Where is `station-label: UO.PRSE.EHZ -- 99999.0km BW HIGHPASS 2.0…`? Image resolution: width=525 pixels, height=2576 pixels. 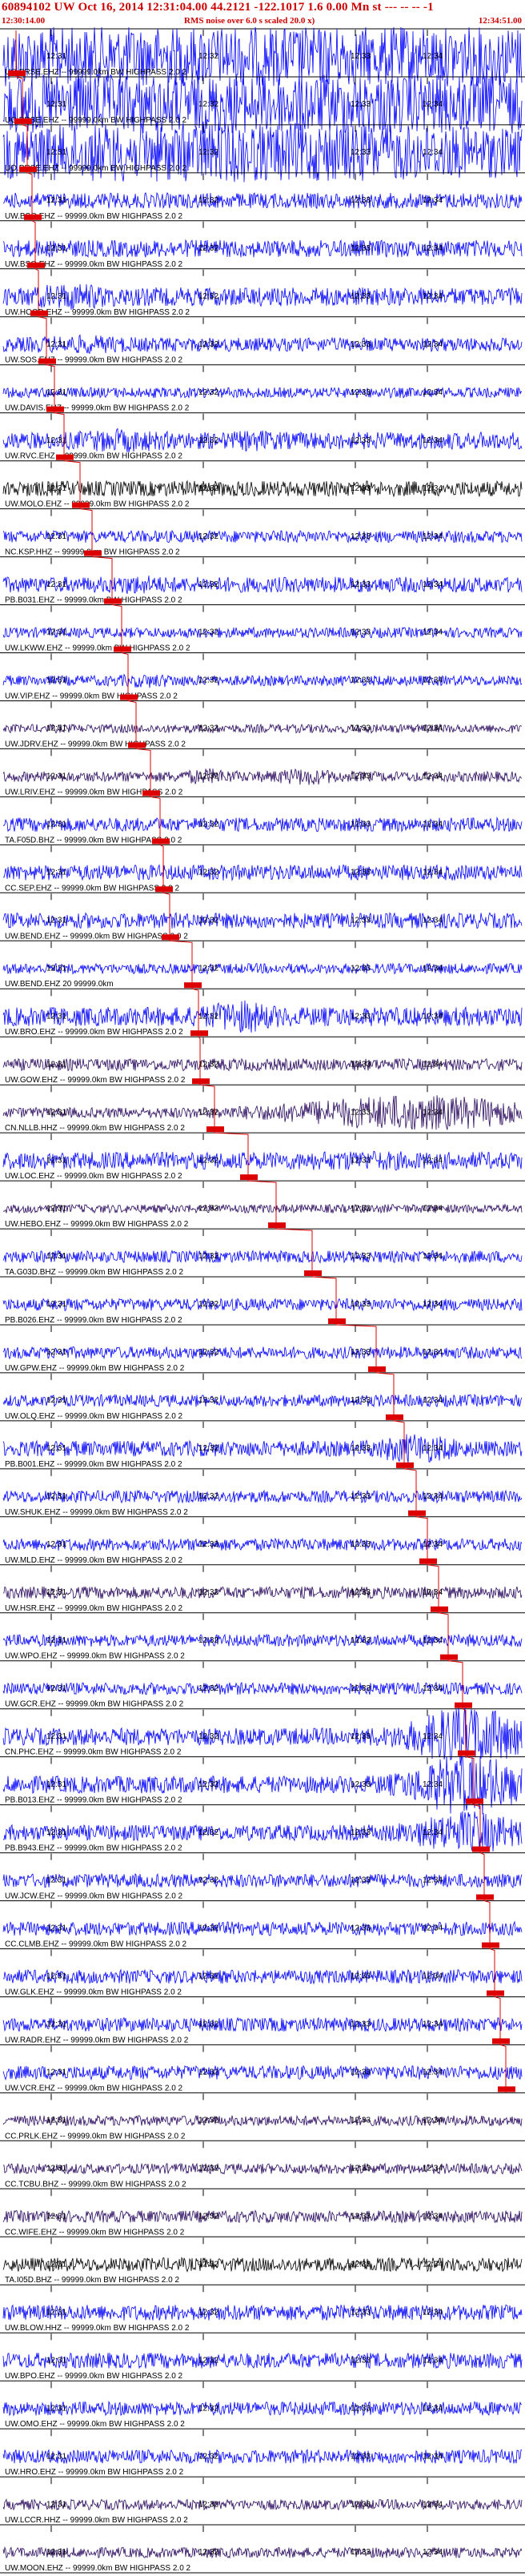
station-label: UO.PRSE.EHZ -- 99999.0km BW HIGHPASS 2.0… is located at coordinates (96, 121).